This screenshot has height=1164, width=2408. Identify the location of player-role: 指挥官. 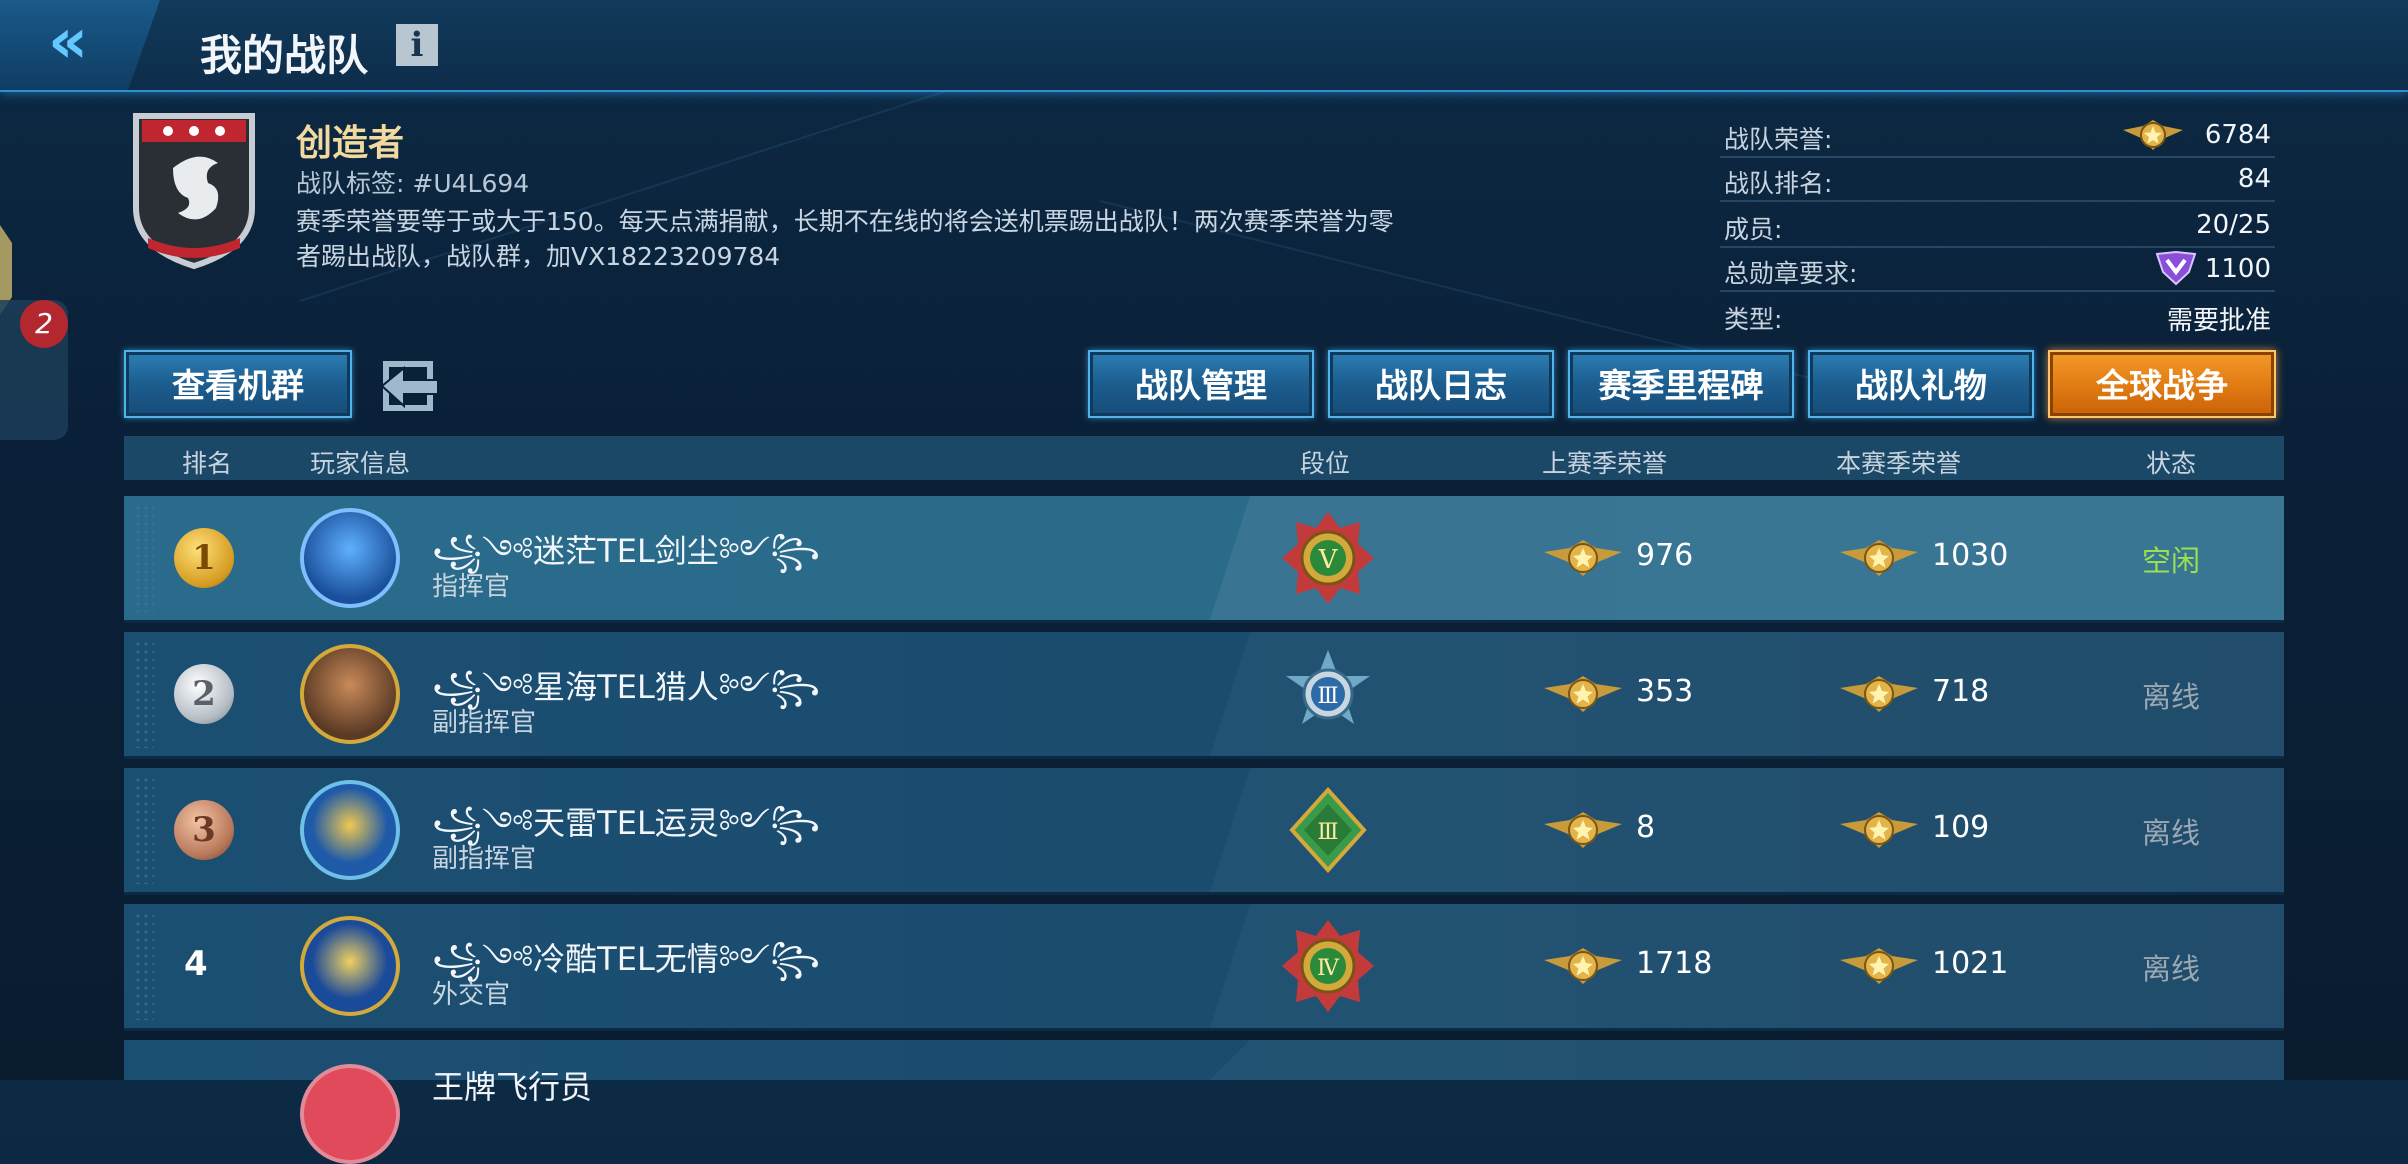
(471, 587).